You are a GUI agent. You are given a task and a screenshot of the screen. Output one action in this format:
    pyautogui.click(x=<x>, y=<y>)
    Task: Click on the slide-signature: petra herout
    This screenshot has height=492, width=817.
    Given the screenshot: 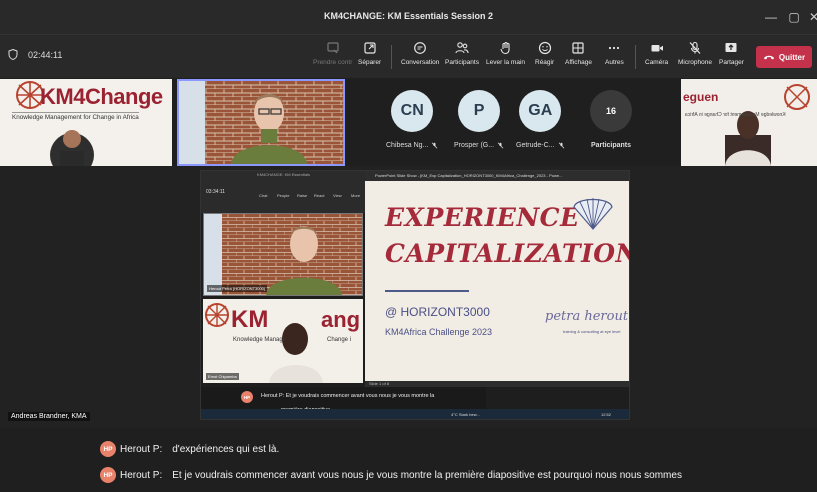 What is the action you would take?
    pyautogui.click(x=587, y=316)
    